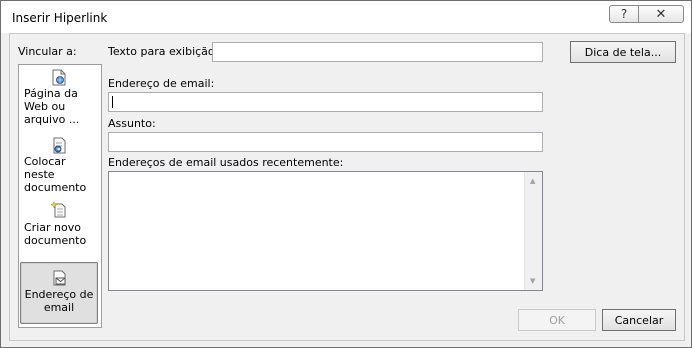 This screenshot has height=348, width=692. Describe the element at coordinates (59, 301) in the screenshot. I see `sidebar-item-label: Endereço de email` at that location.